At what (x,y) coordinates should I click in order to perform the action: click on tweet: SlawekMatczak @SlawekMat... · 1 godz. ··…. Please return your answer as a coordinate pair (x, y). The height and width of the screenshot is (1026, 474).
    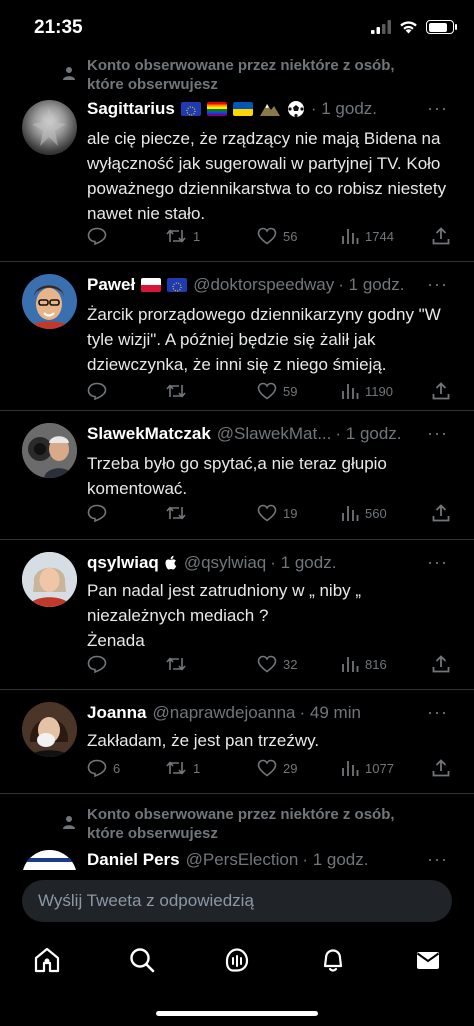
    Looking at the image, I should click on (237, 475).